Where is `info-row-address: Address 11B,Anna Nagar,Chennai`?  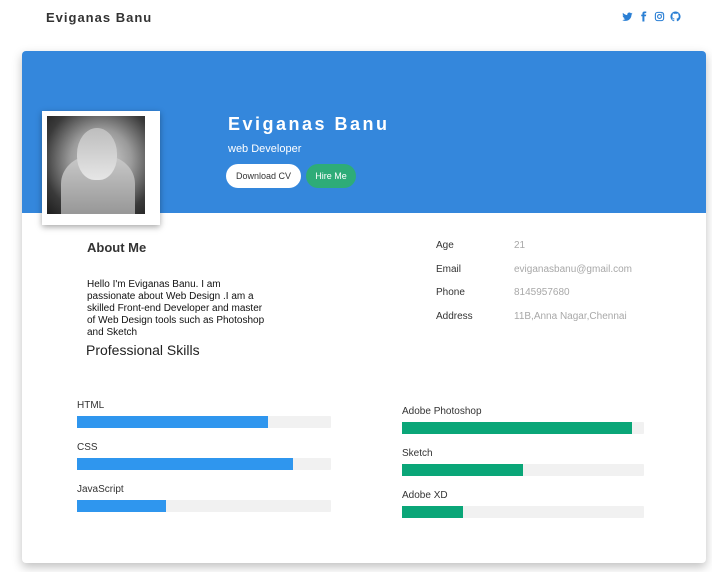 info-row-address: Address 11B,Anna Nagar,Chennai is located at coordinates (556, 318).